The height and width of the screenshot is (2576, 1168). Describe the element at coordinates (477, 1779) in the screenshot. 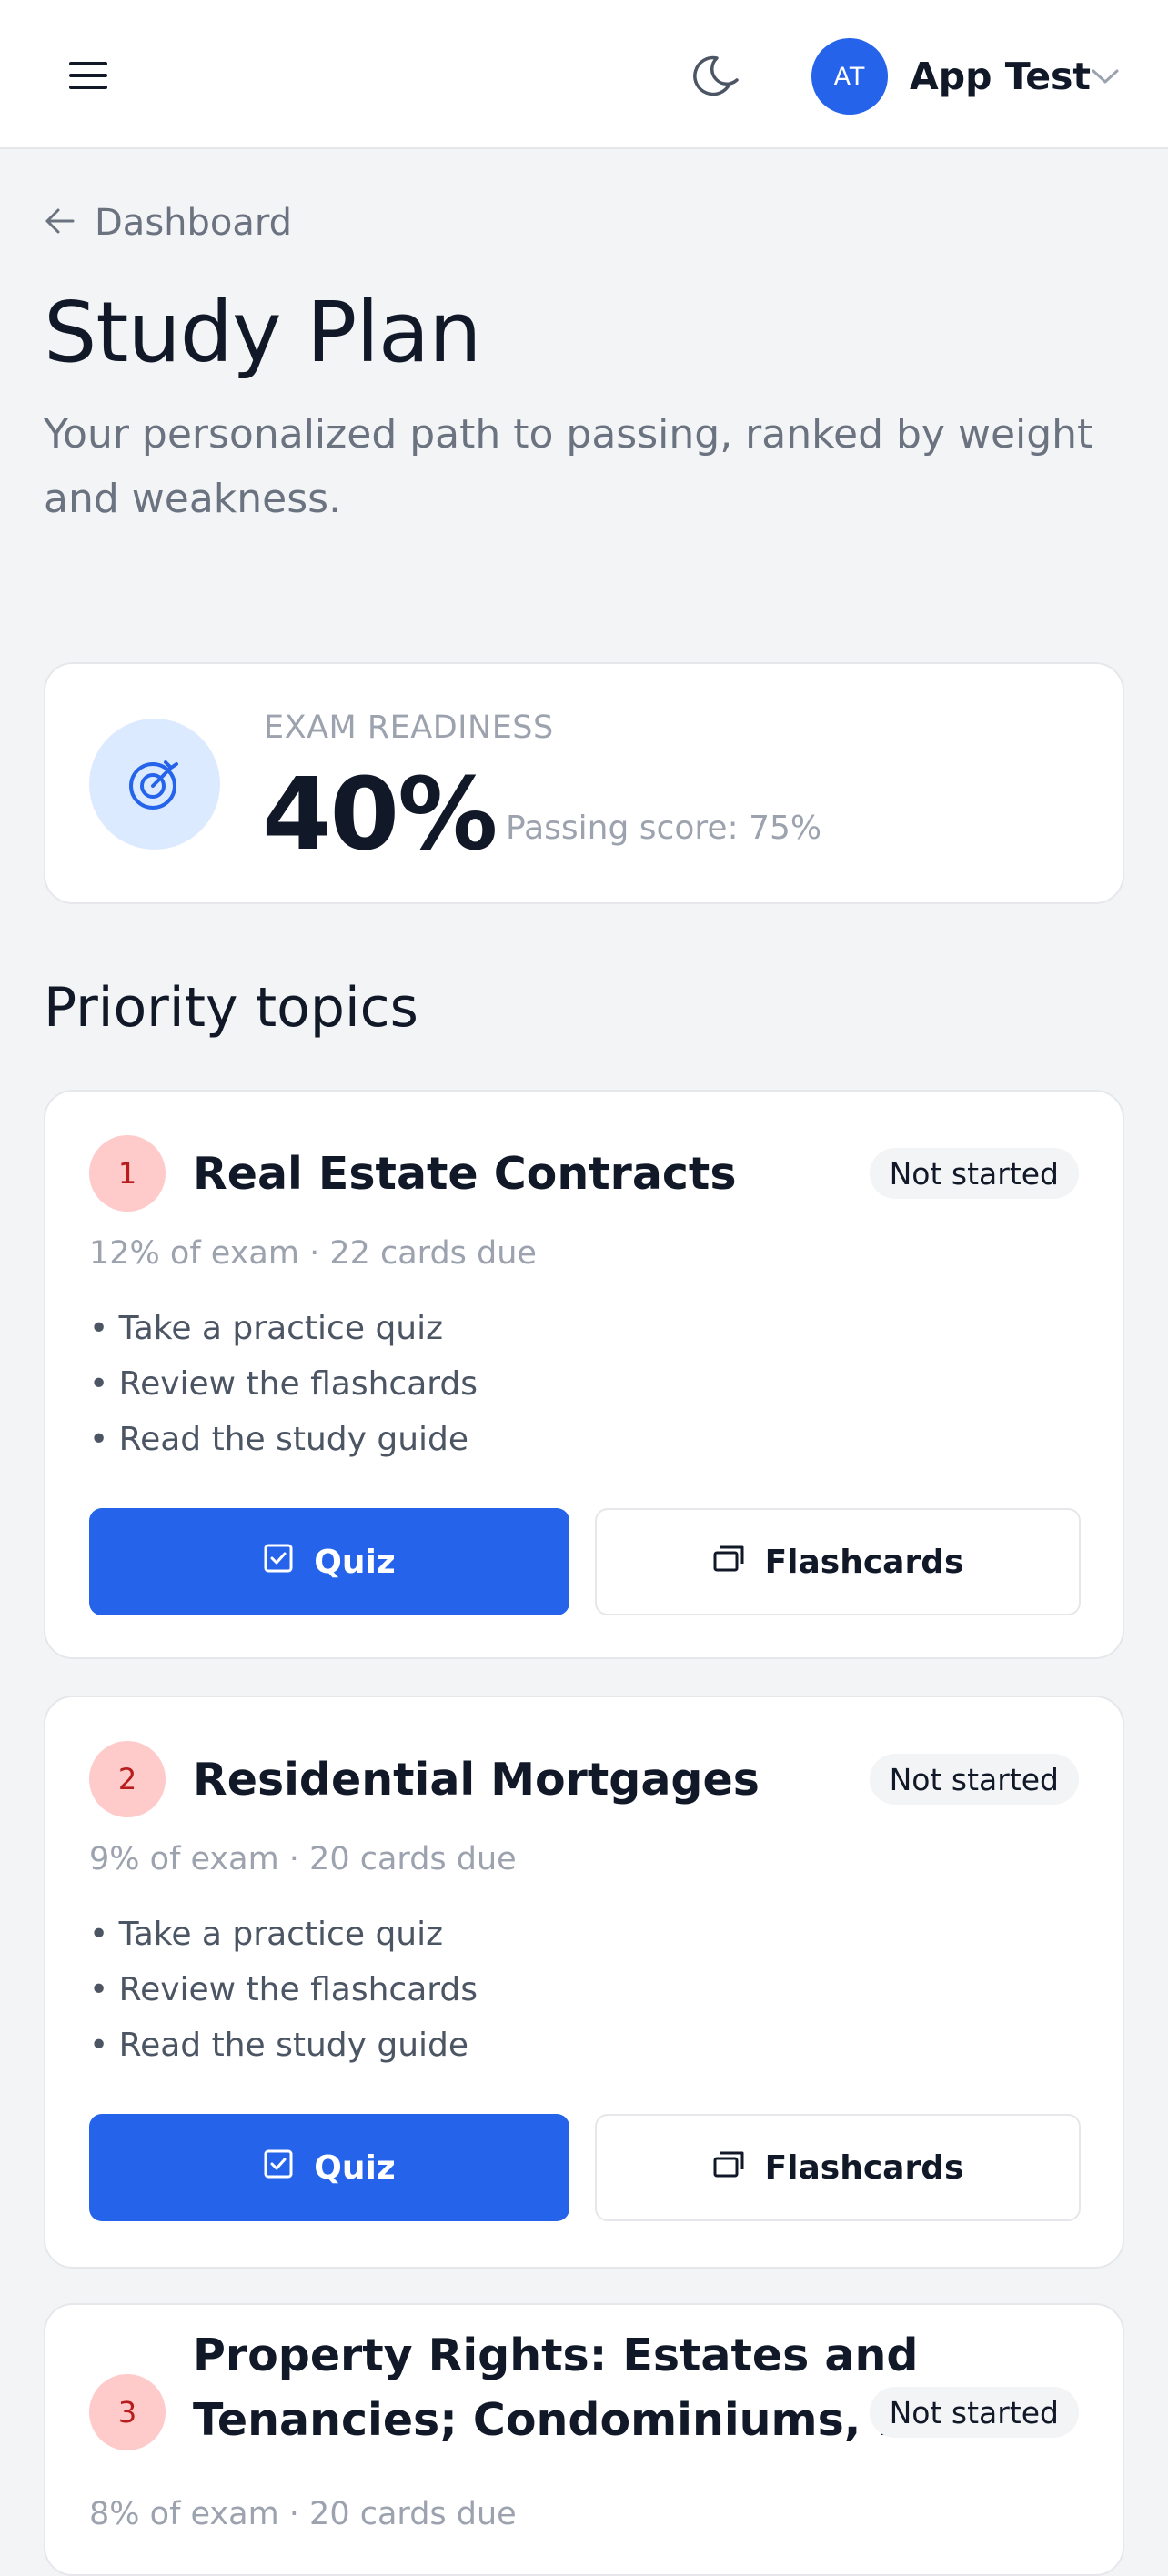

I see `topic-title: Residential Mortgages` at that location.